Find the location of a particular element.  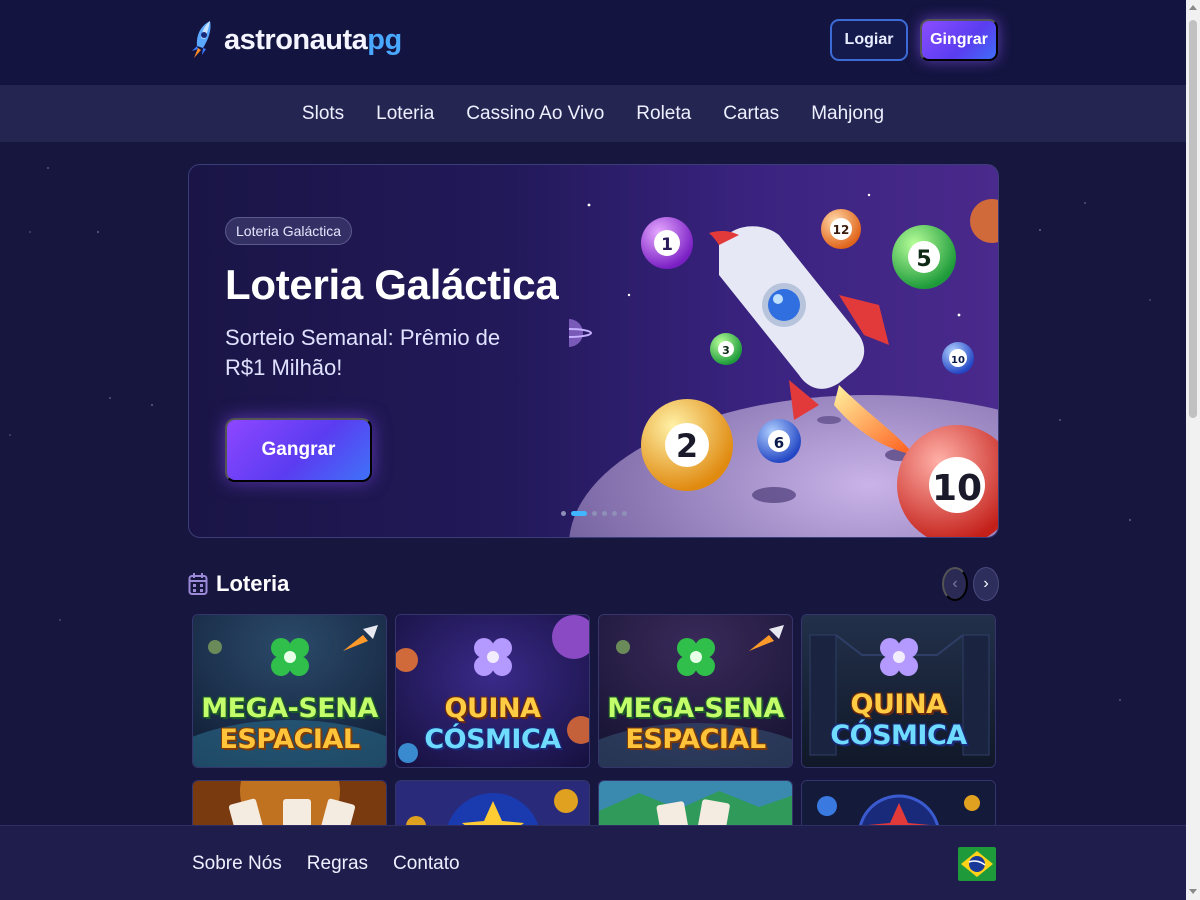

scroll-down-arrow-icon is located at coordinates (1193, 891).